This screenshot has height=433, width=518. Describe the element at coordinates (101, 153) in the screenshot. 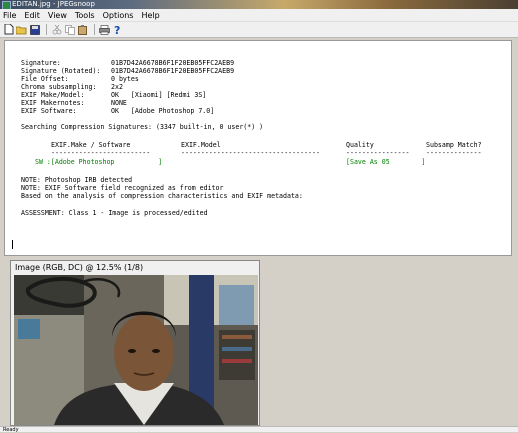

I see `dash-make: -------------------------` at that location.